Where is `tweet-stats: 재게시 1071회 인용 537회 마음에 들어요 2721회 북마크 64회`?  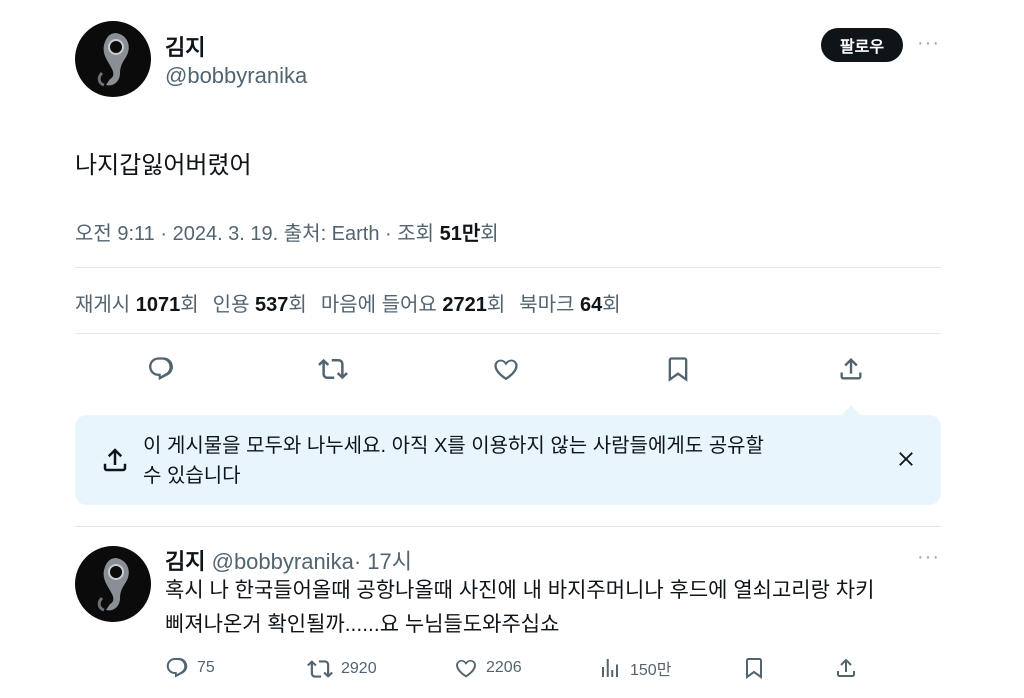 tweet-stats: 재게시 1071회 인용 537회 마음에 들어요 2721회 북마크 64회 is located at coordinates (348, 302).